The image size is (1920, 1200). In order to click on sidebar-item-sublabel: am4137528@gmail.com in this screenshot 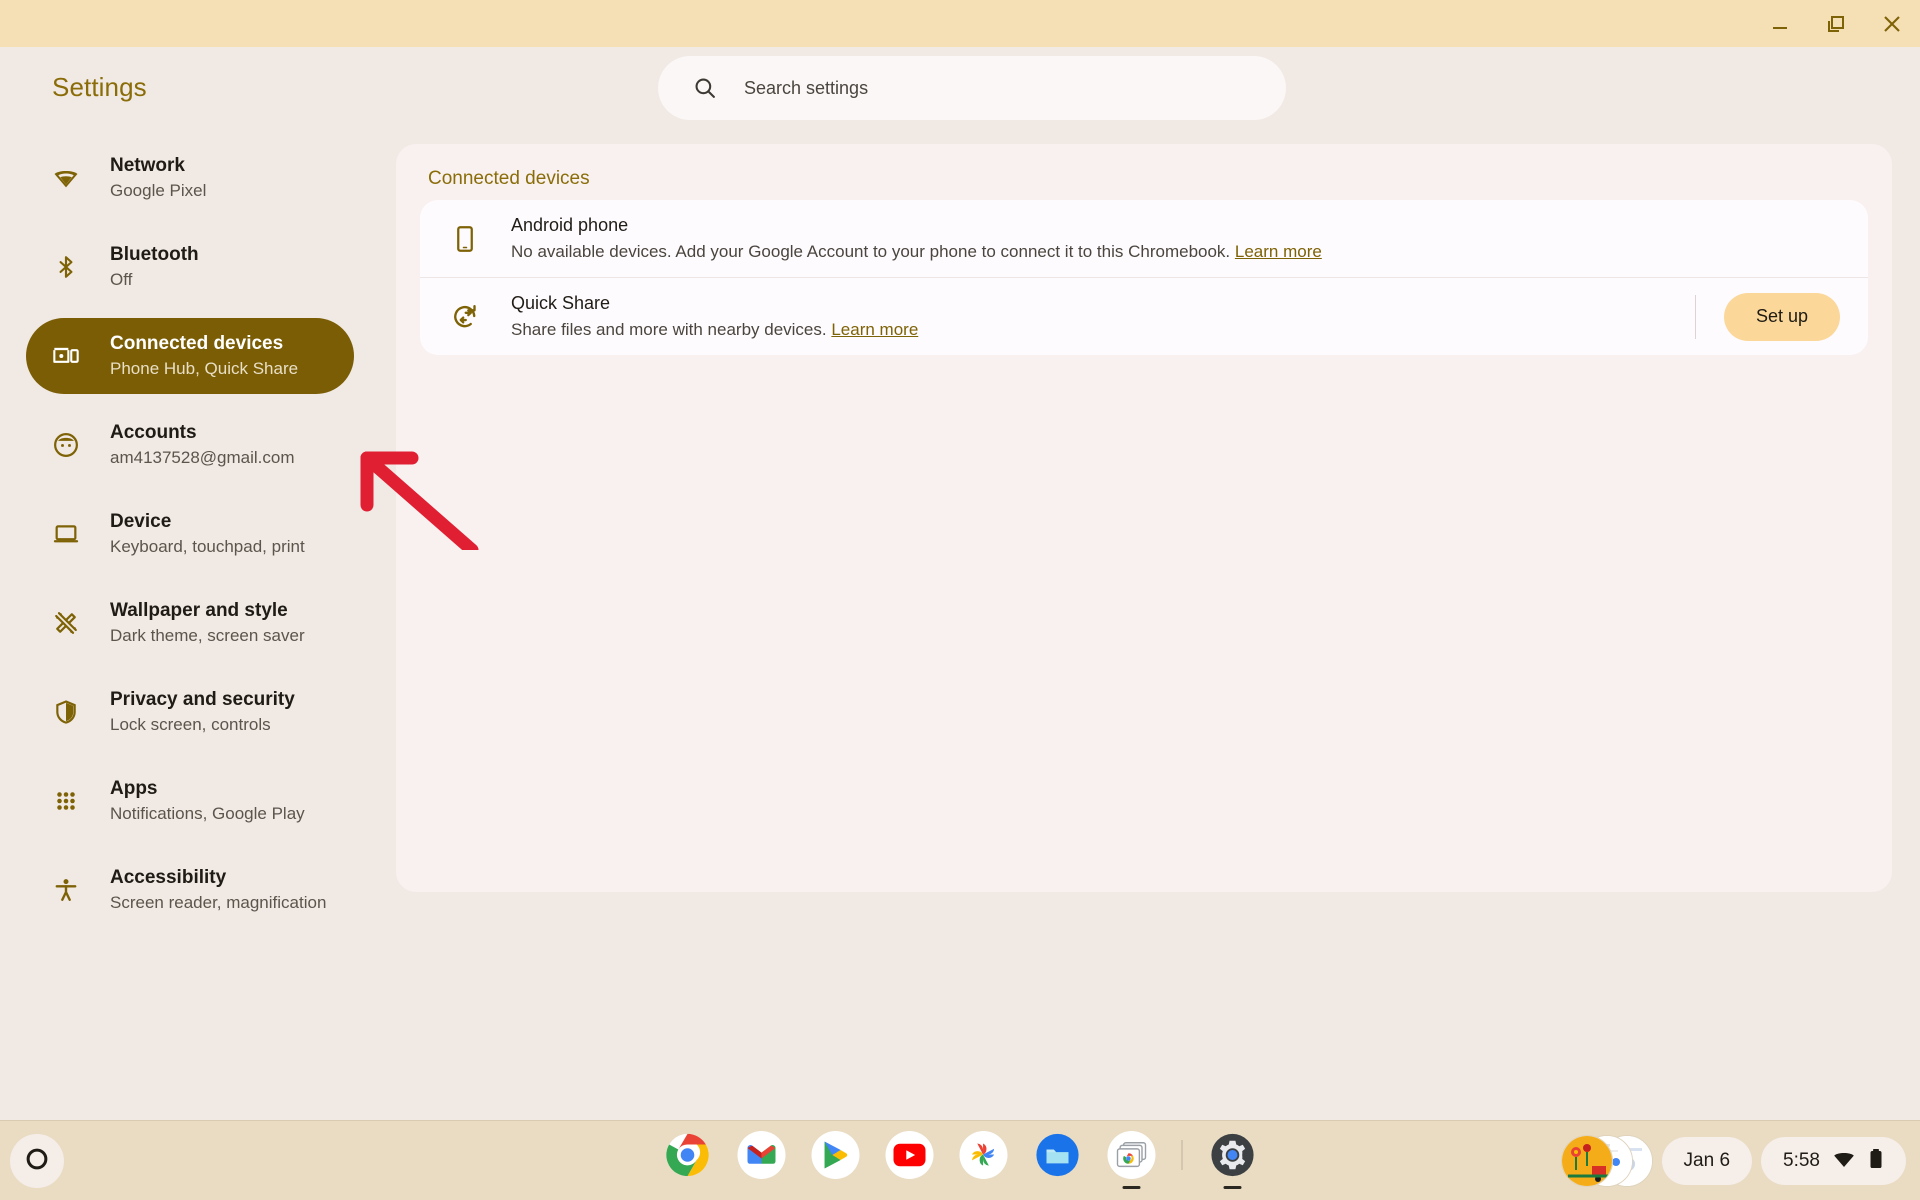, I will do `click(202, 457)`.